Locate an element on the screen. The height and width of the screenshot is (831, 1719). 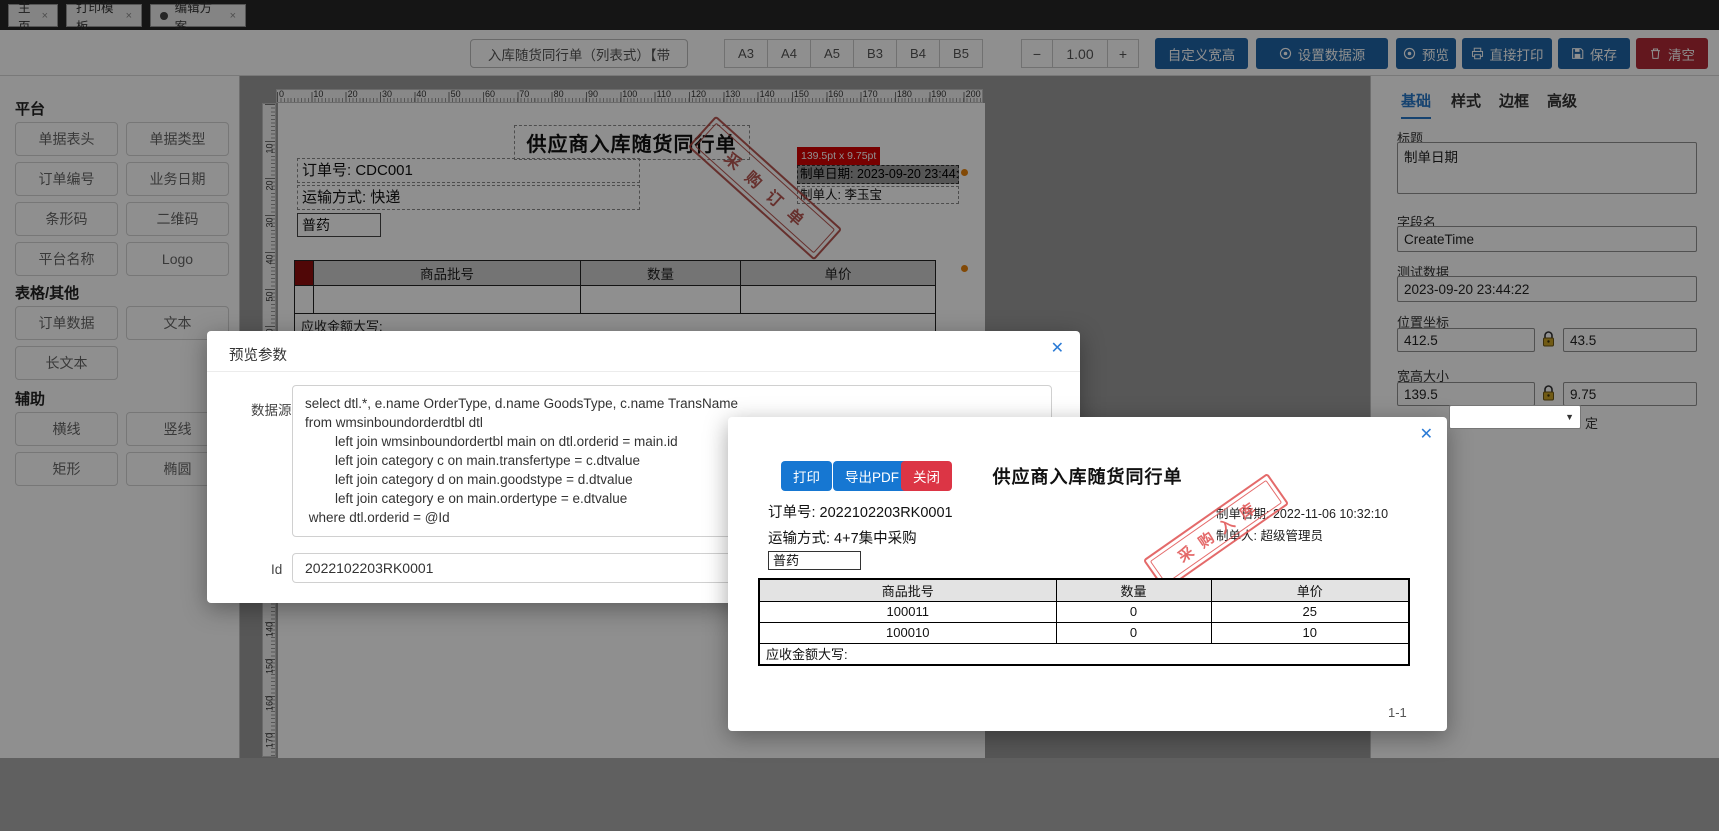
chevron-down-icon: ▼ is located at coordinates (1569, 417).